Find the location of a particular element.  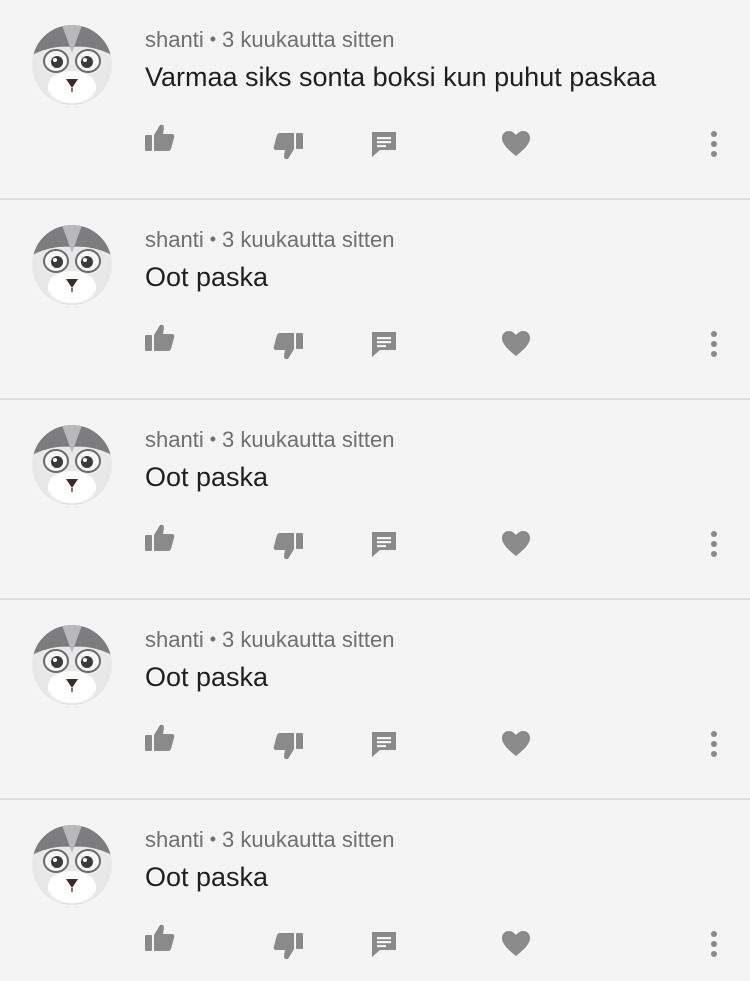

comment-text: Varmaa siks sonta boksi kun puhut paskaa is located at coordinates (401, 77).